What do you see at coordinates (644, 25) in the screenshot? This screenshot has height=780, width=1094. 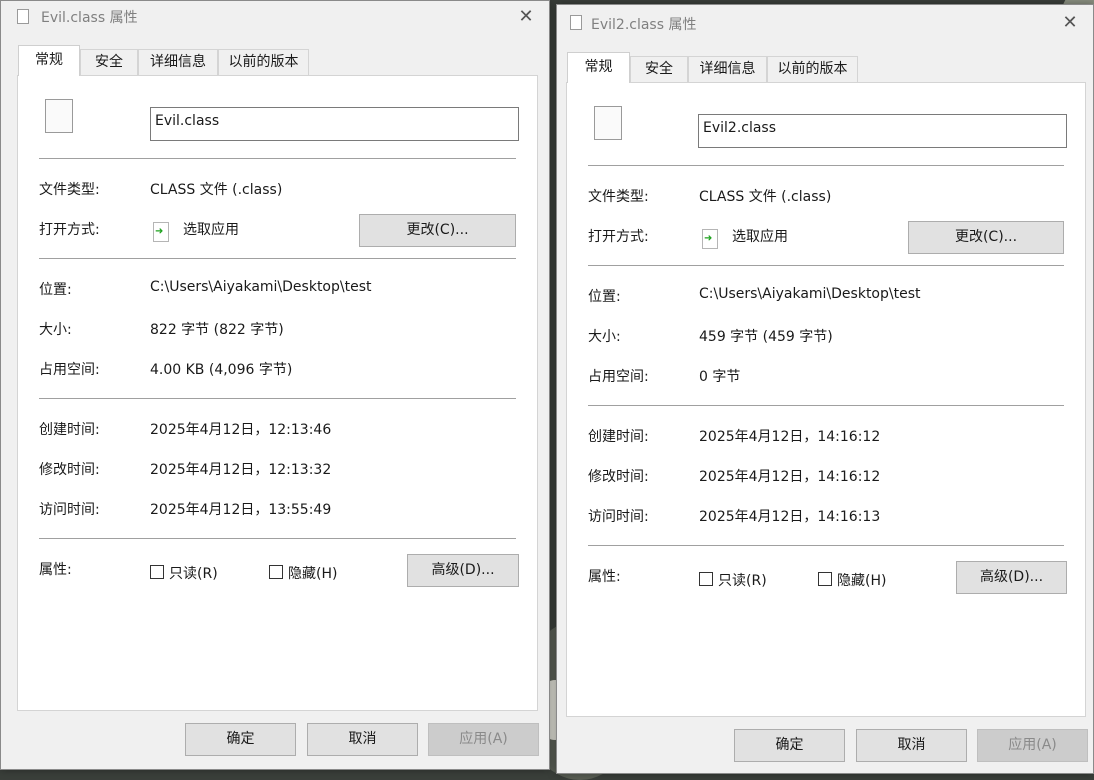 I see `window-title: Evil2.class 属性` at bounding box center [644, 25].